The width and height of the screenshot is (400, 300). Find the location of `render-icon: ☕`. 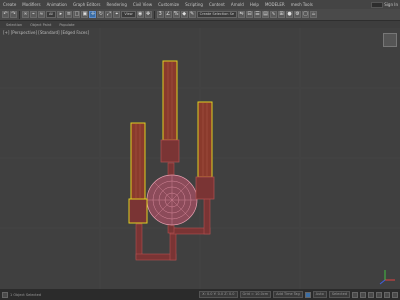

render-icon: ☕ is located at coordinates (314, 14).